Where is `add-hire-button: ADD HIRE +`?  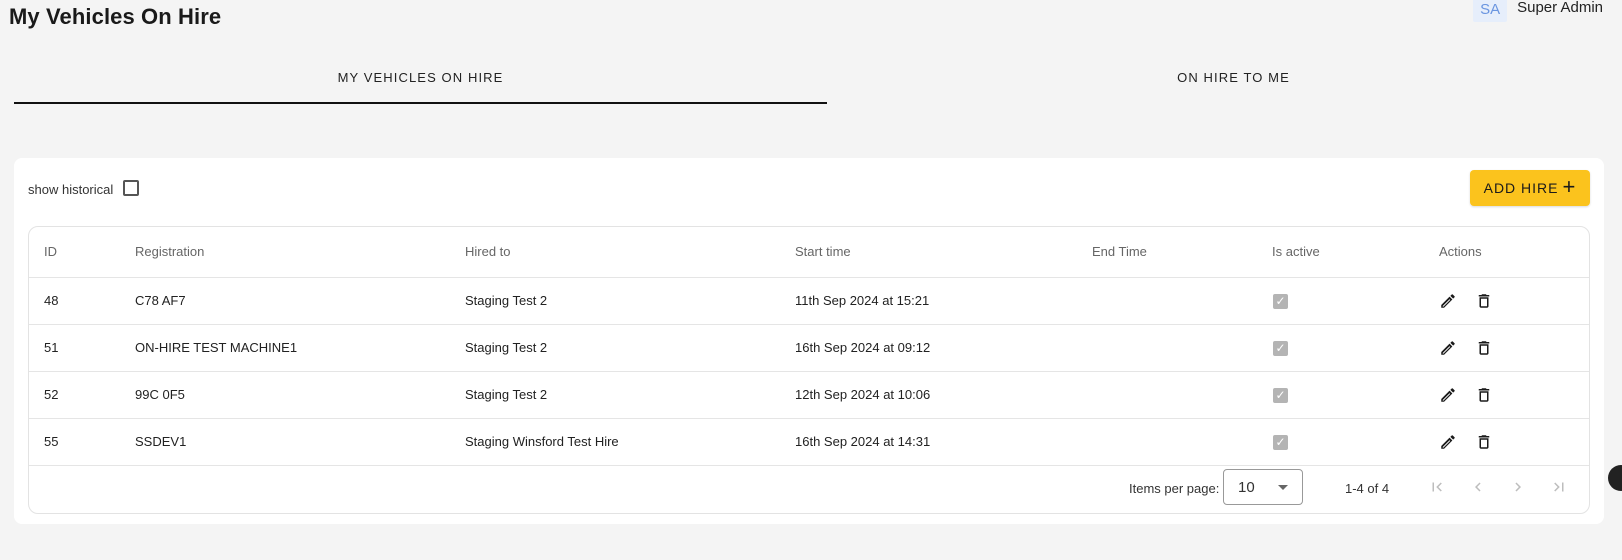
add-hire-button: ADD HIRE + is located at coordinates (1530, 188).